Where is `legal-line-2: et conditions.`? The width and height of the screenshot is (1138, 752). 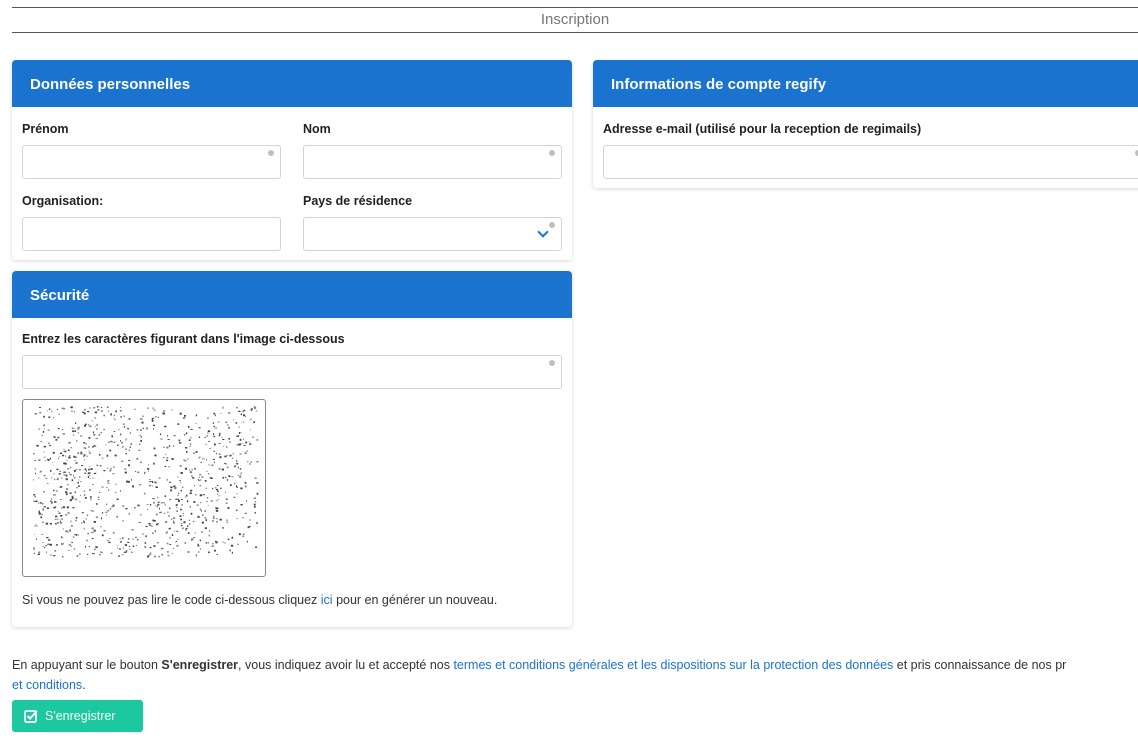 legal-line-2: et conditions. is located at coordinates (575, 685).